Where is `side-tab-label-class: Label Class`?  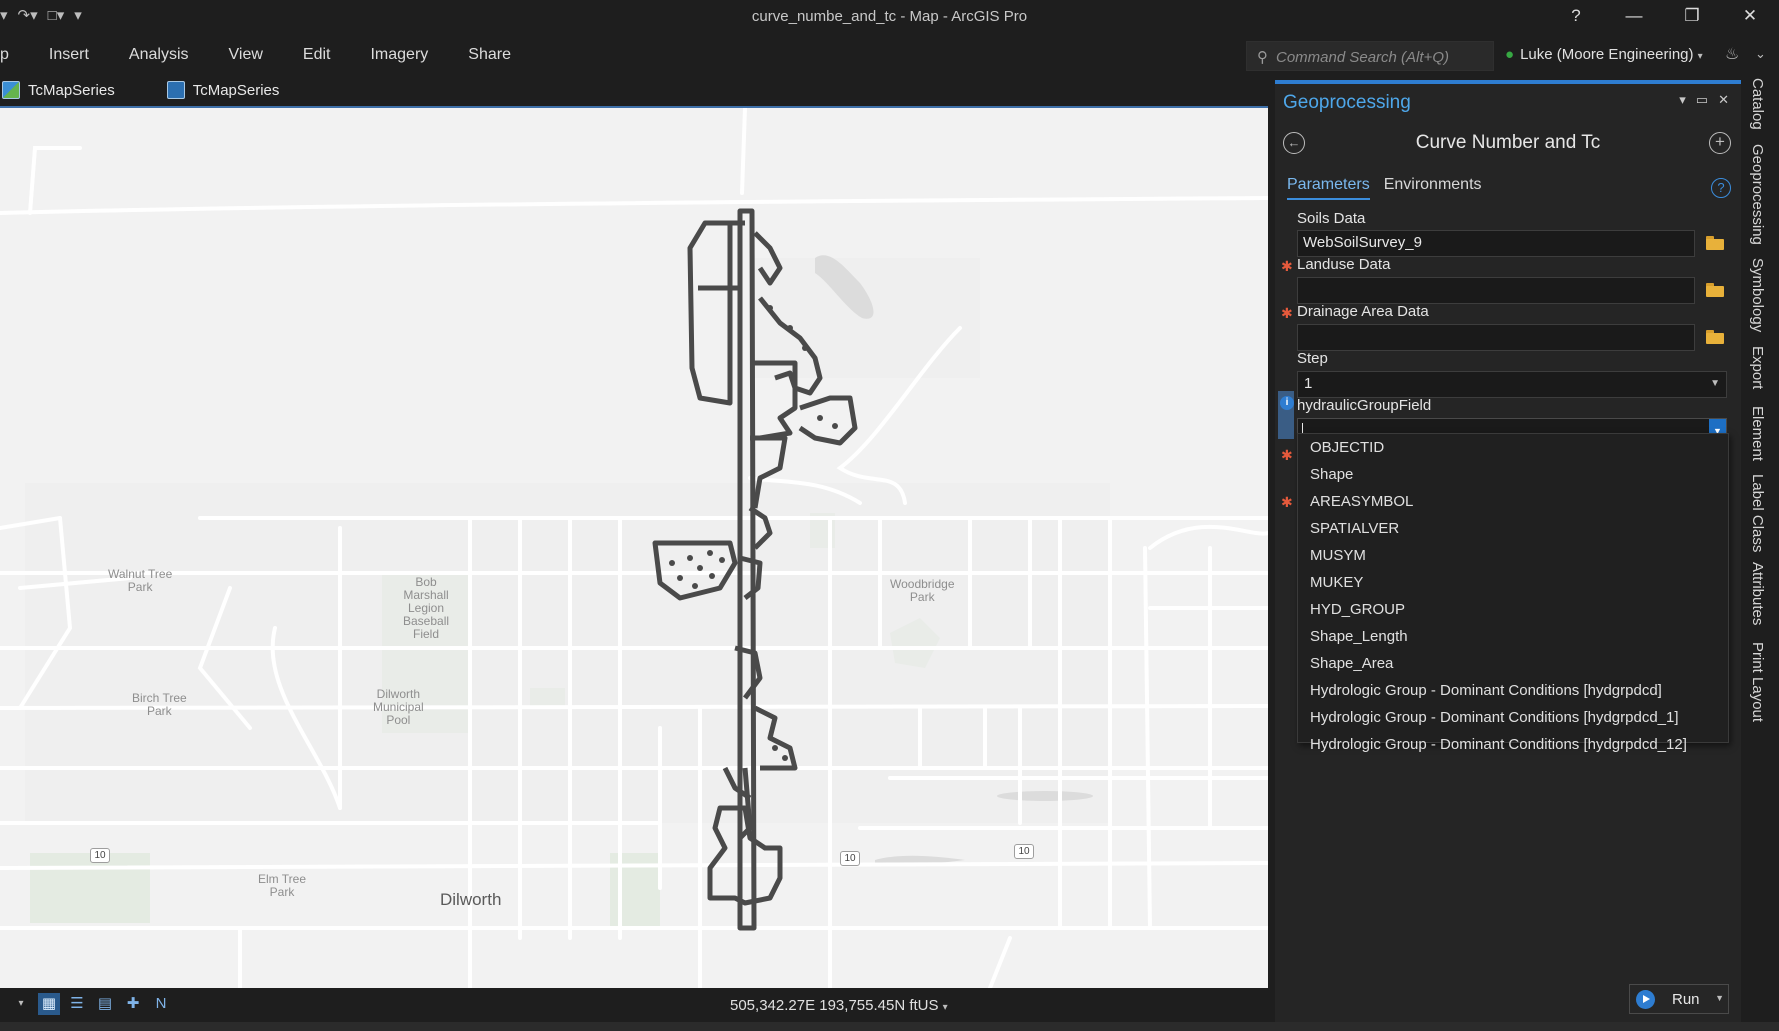 side-tab-label-class: Label Class is located at coordinates (1757, 513).